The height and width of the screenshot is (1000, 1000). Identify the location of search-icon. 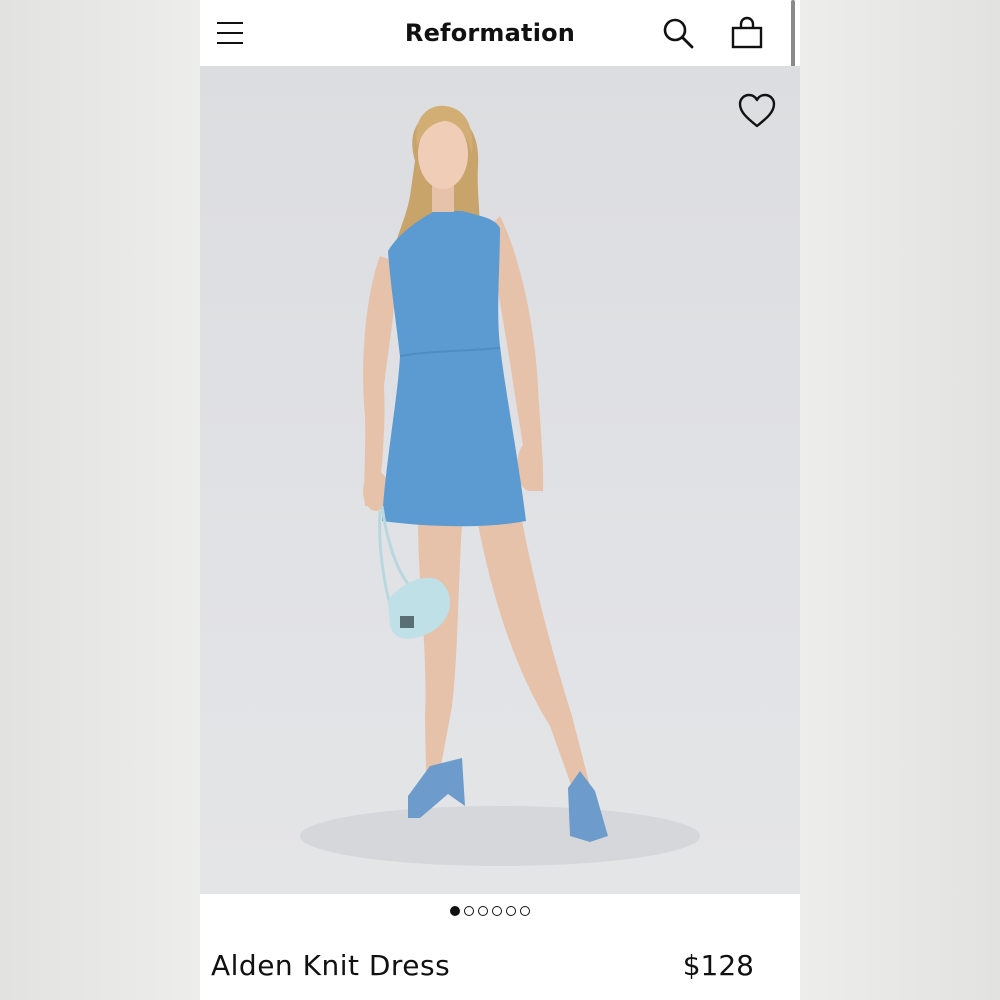
(678, 33).